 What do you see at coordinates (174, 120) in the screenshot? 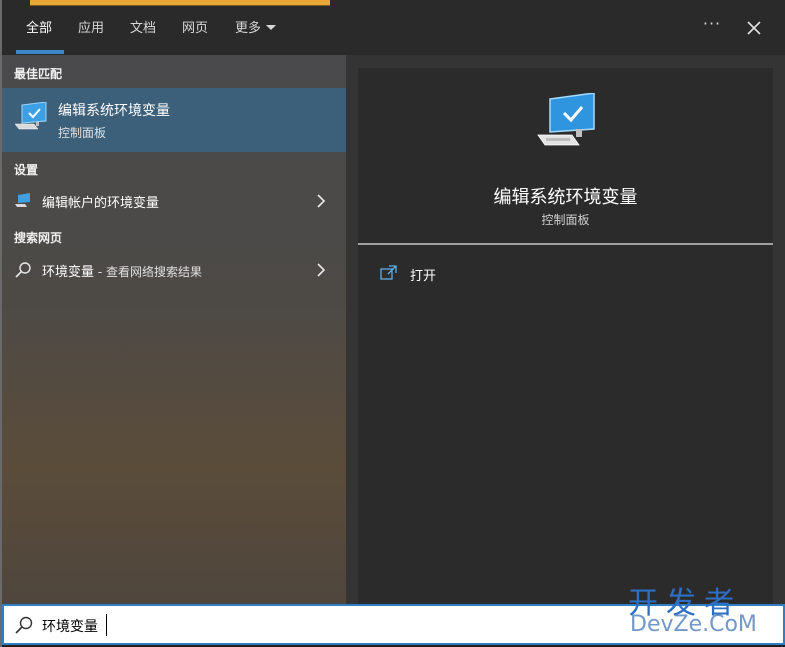
I see `best-match-result: 编辑系统环境变量 控制面板` at bounding box center [174, 120].